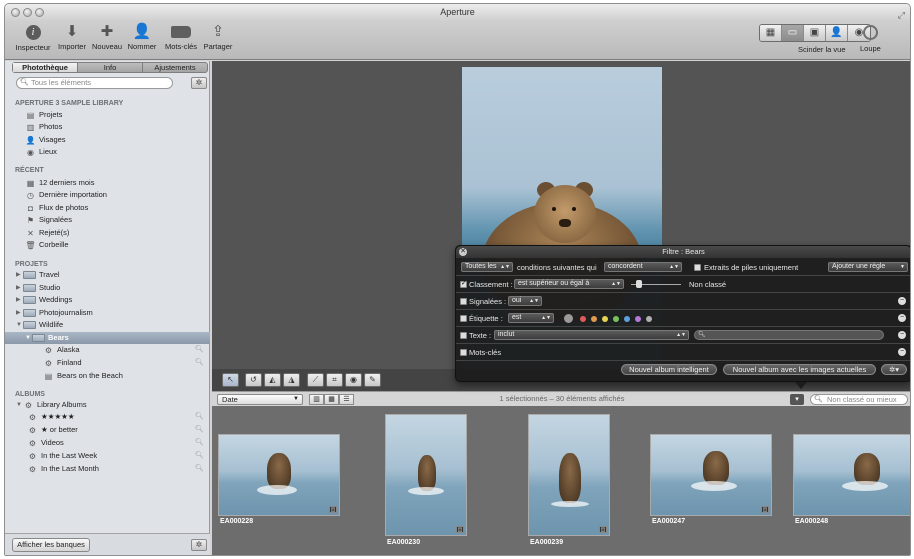  I want to click on sidebar-item-one-star-or-better: ⚙ ★ or better 🔍︎, so click(117, 430).